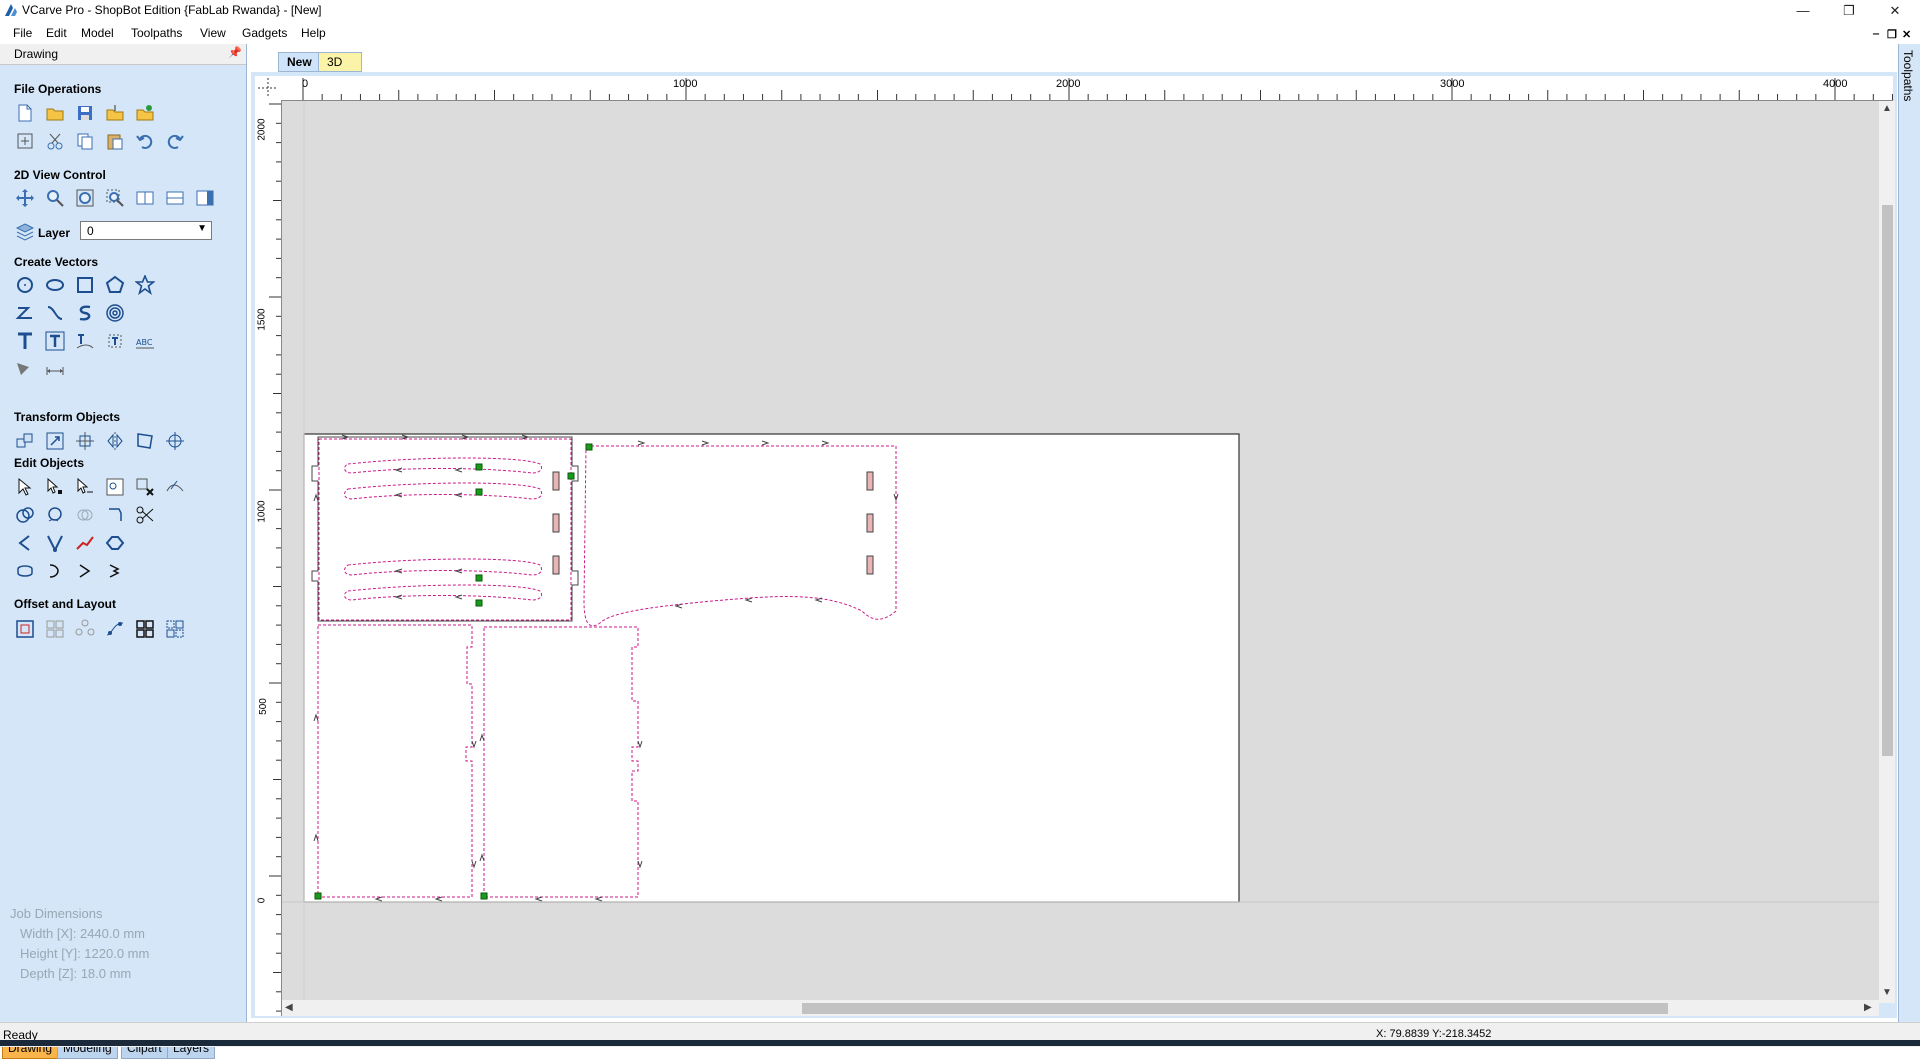 The width and height of the screenshot is (1920, 1060). I want to click on tab-new: New, so click(299, 62).